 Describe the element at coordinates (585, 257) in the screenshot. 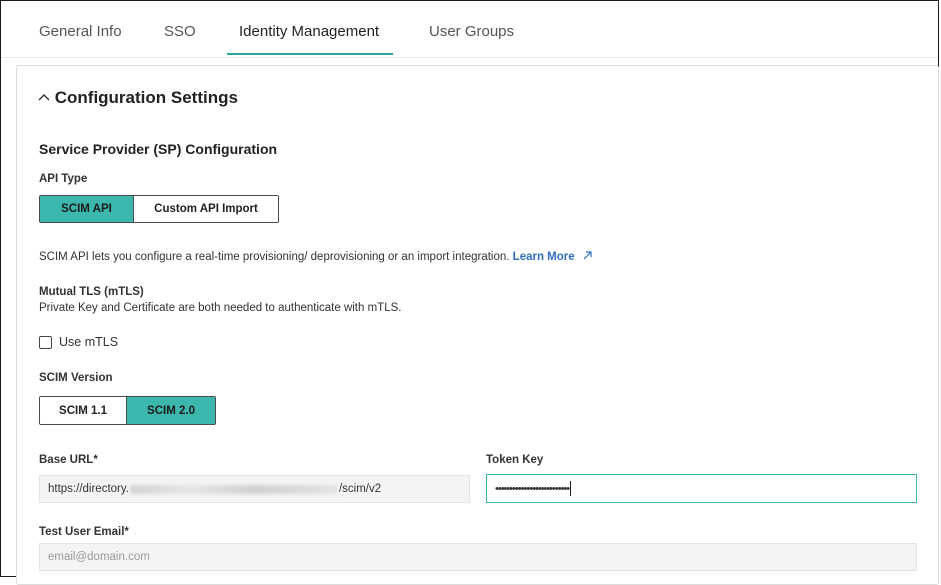

I see `external-link-arrow-icon` at that location.